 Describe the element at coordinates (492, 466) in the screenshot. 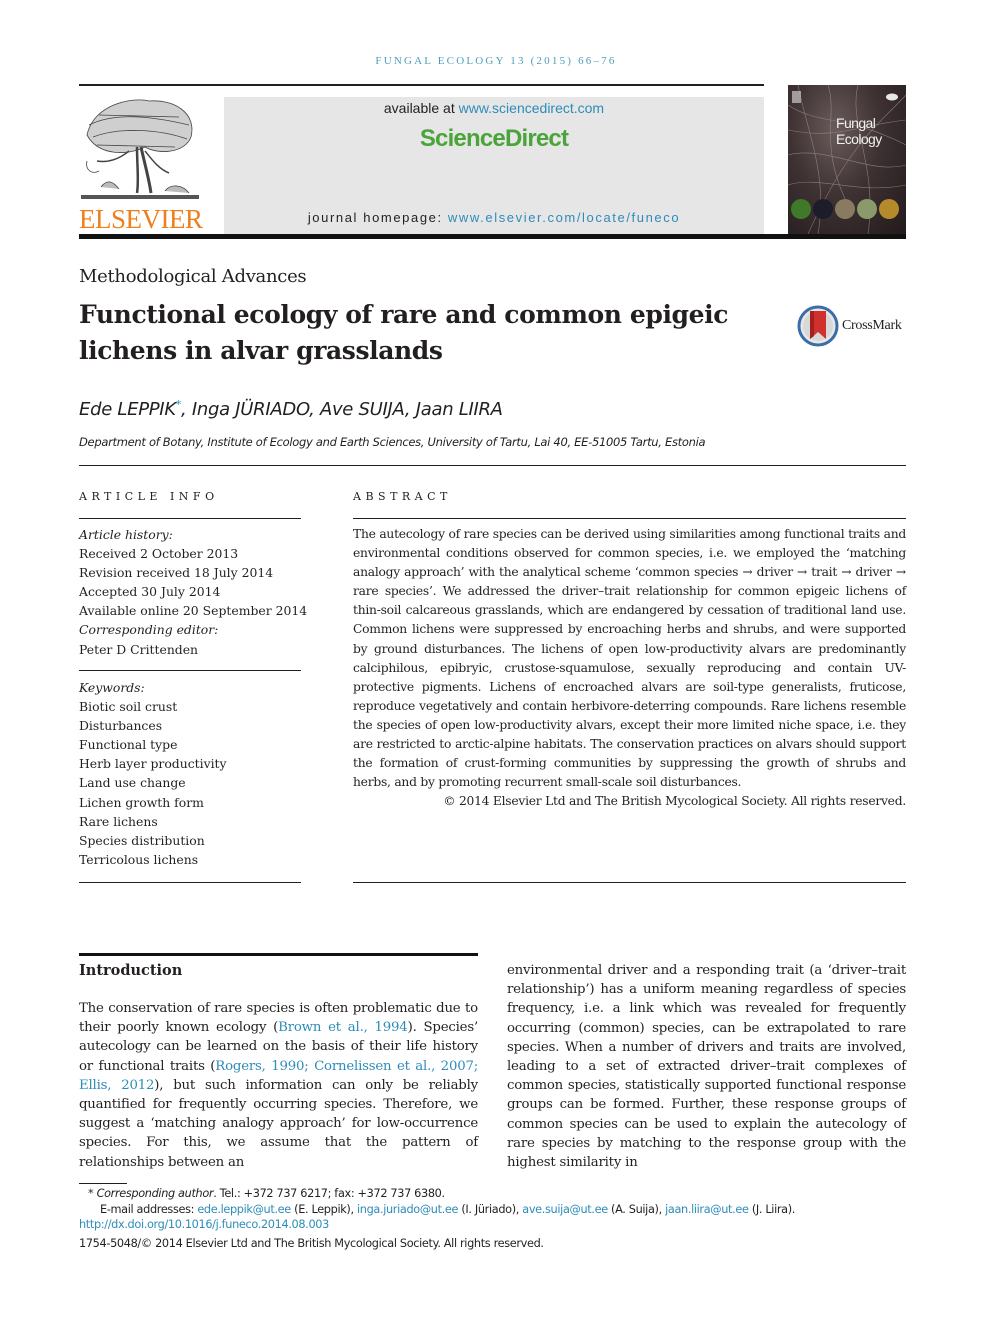

I see `title-block-rule` at that location.